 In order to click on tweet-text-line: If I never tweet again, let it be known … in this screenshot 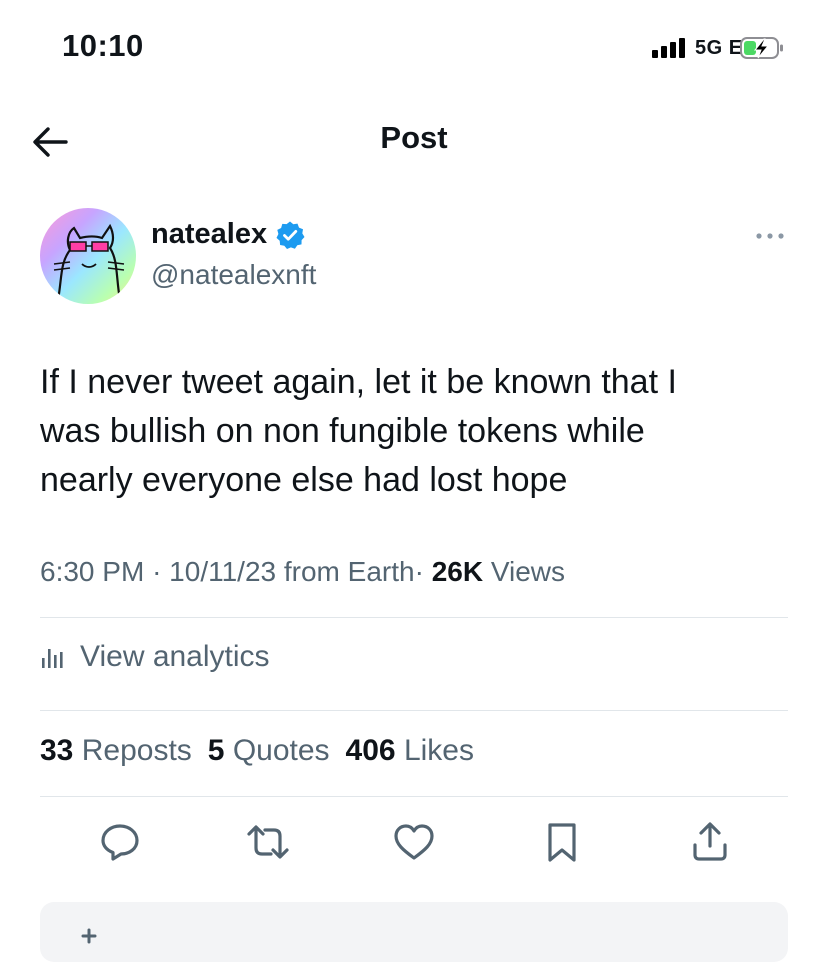, I will do `click(358, 382)`.